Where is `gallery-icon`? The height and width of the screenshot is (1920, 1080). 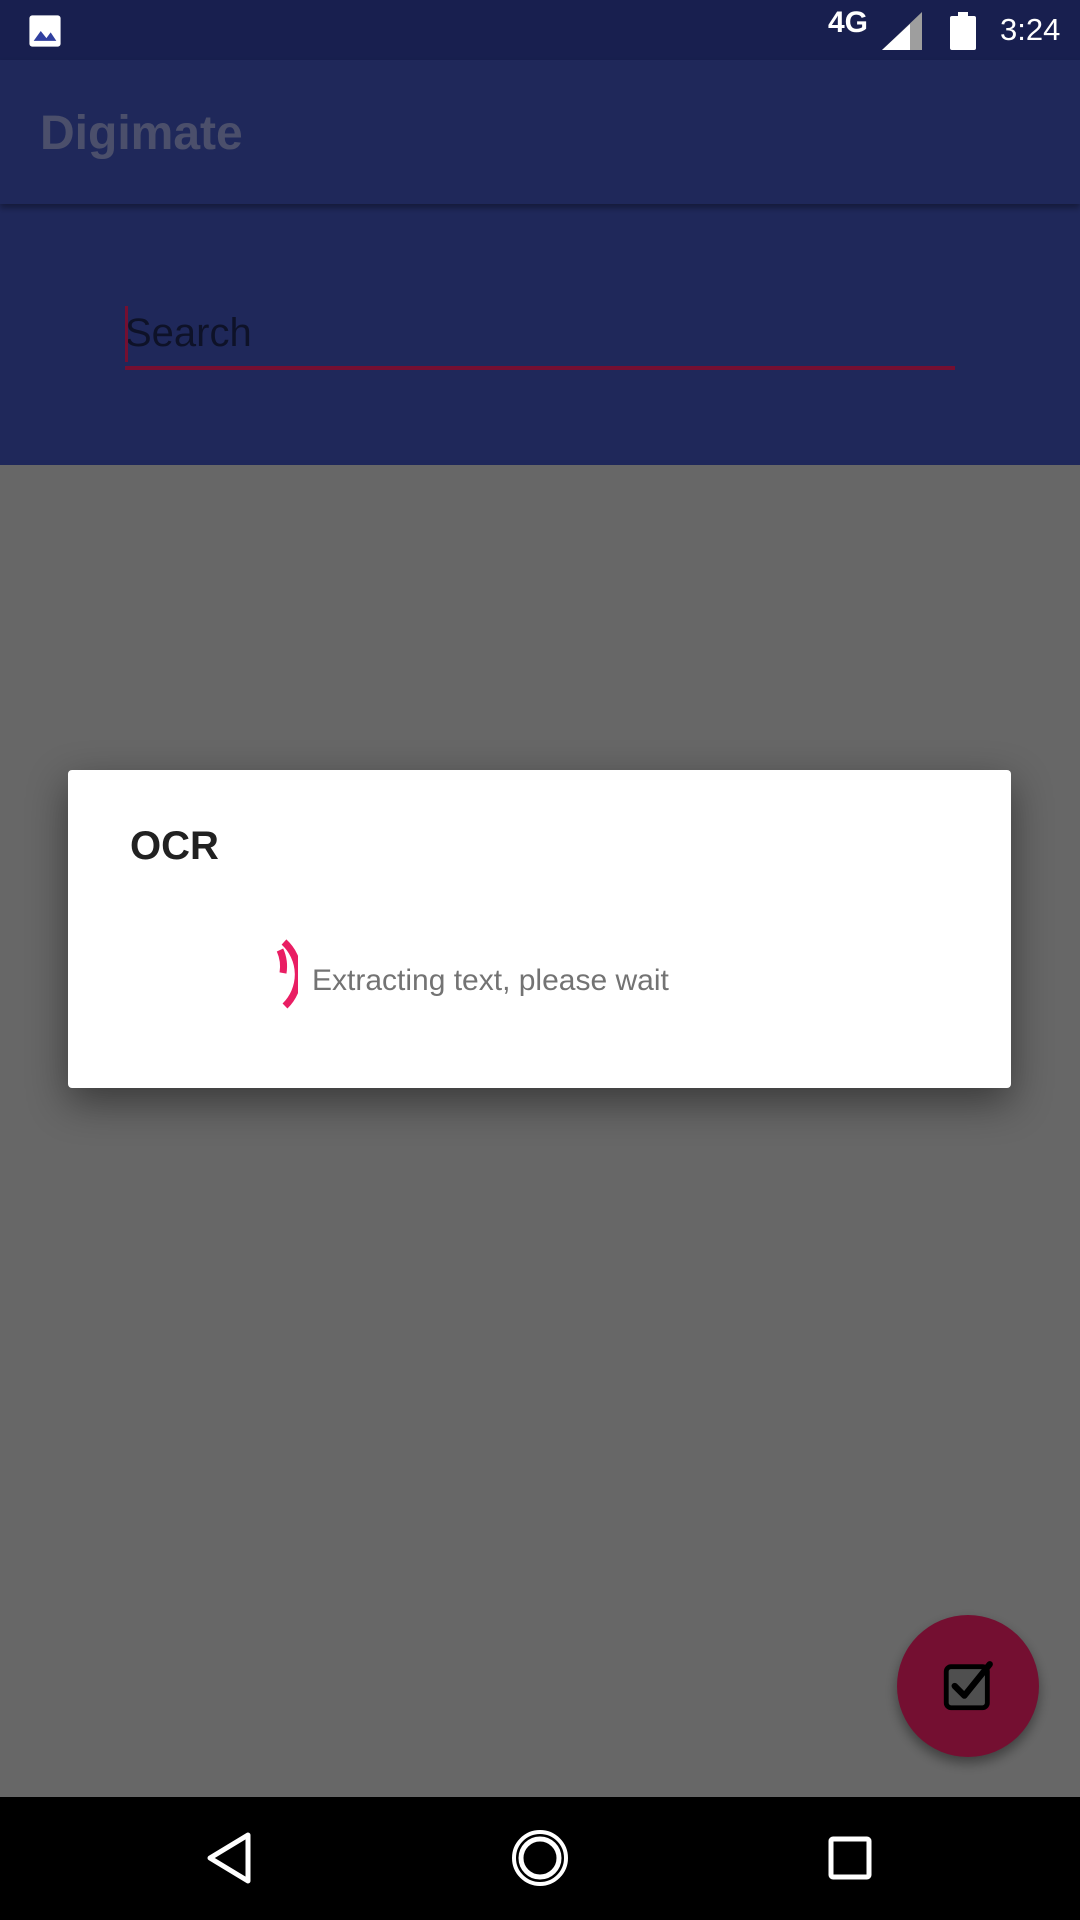 gallery-icon is located at coordinates (45, 31).